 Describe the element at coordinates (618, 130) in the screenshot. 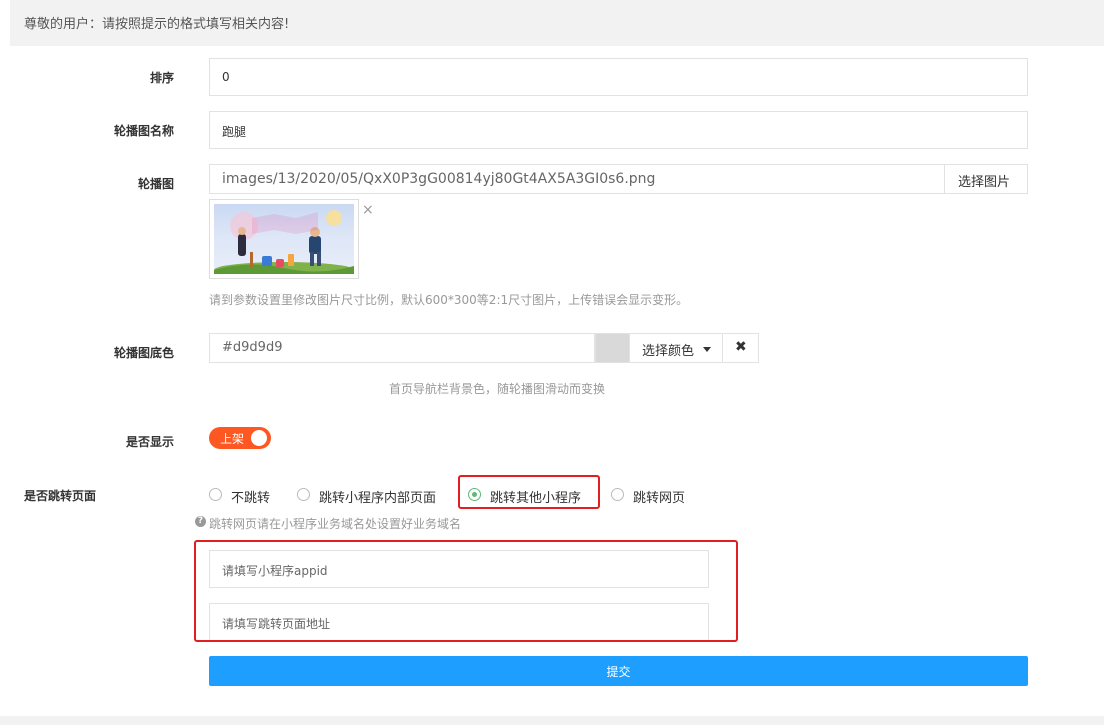

I see `banner-name-input: 跑腿` at that location.